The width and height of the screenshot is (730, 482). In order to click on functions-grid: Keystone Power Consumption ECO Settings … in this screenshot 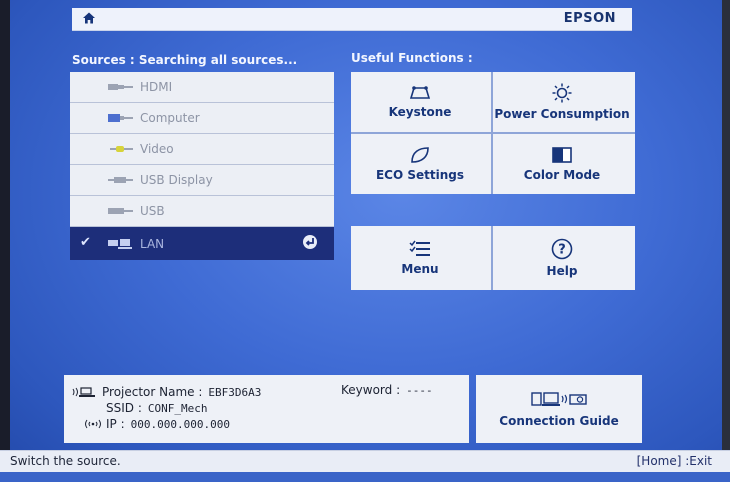, I will do `click(493, 133)`.